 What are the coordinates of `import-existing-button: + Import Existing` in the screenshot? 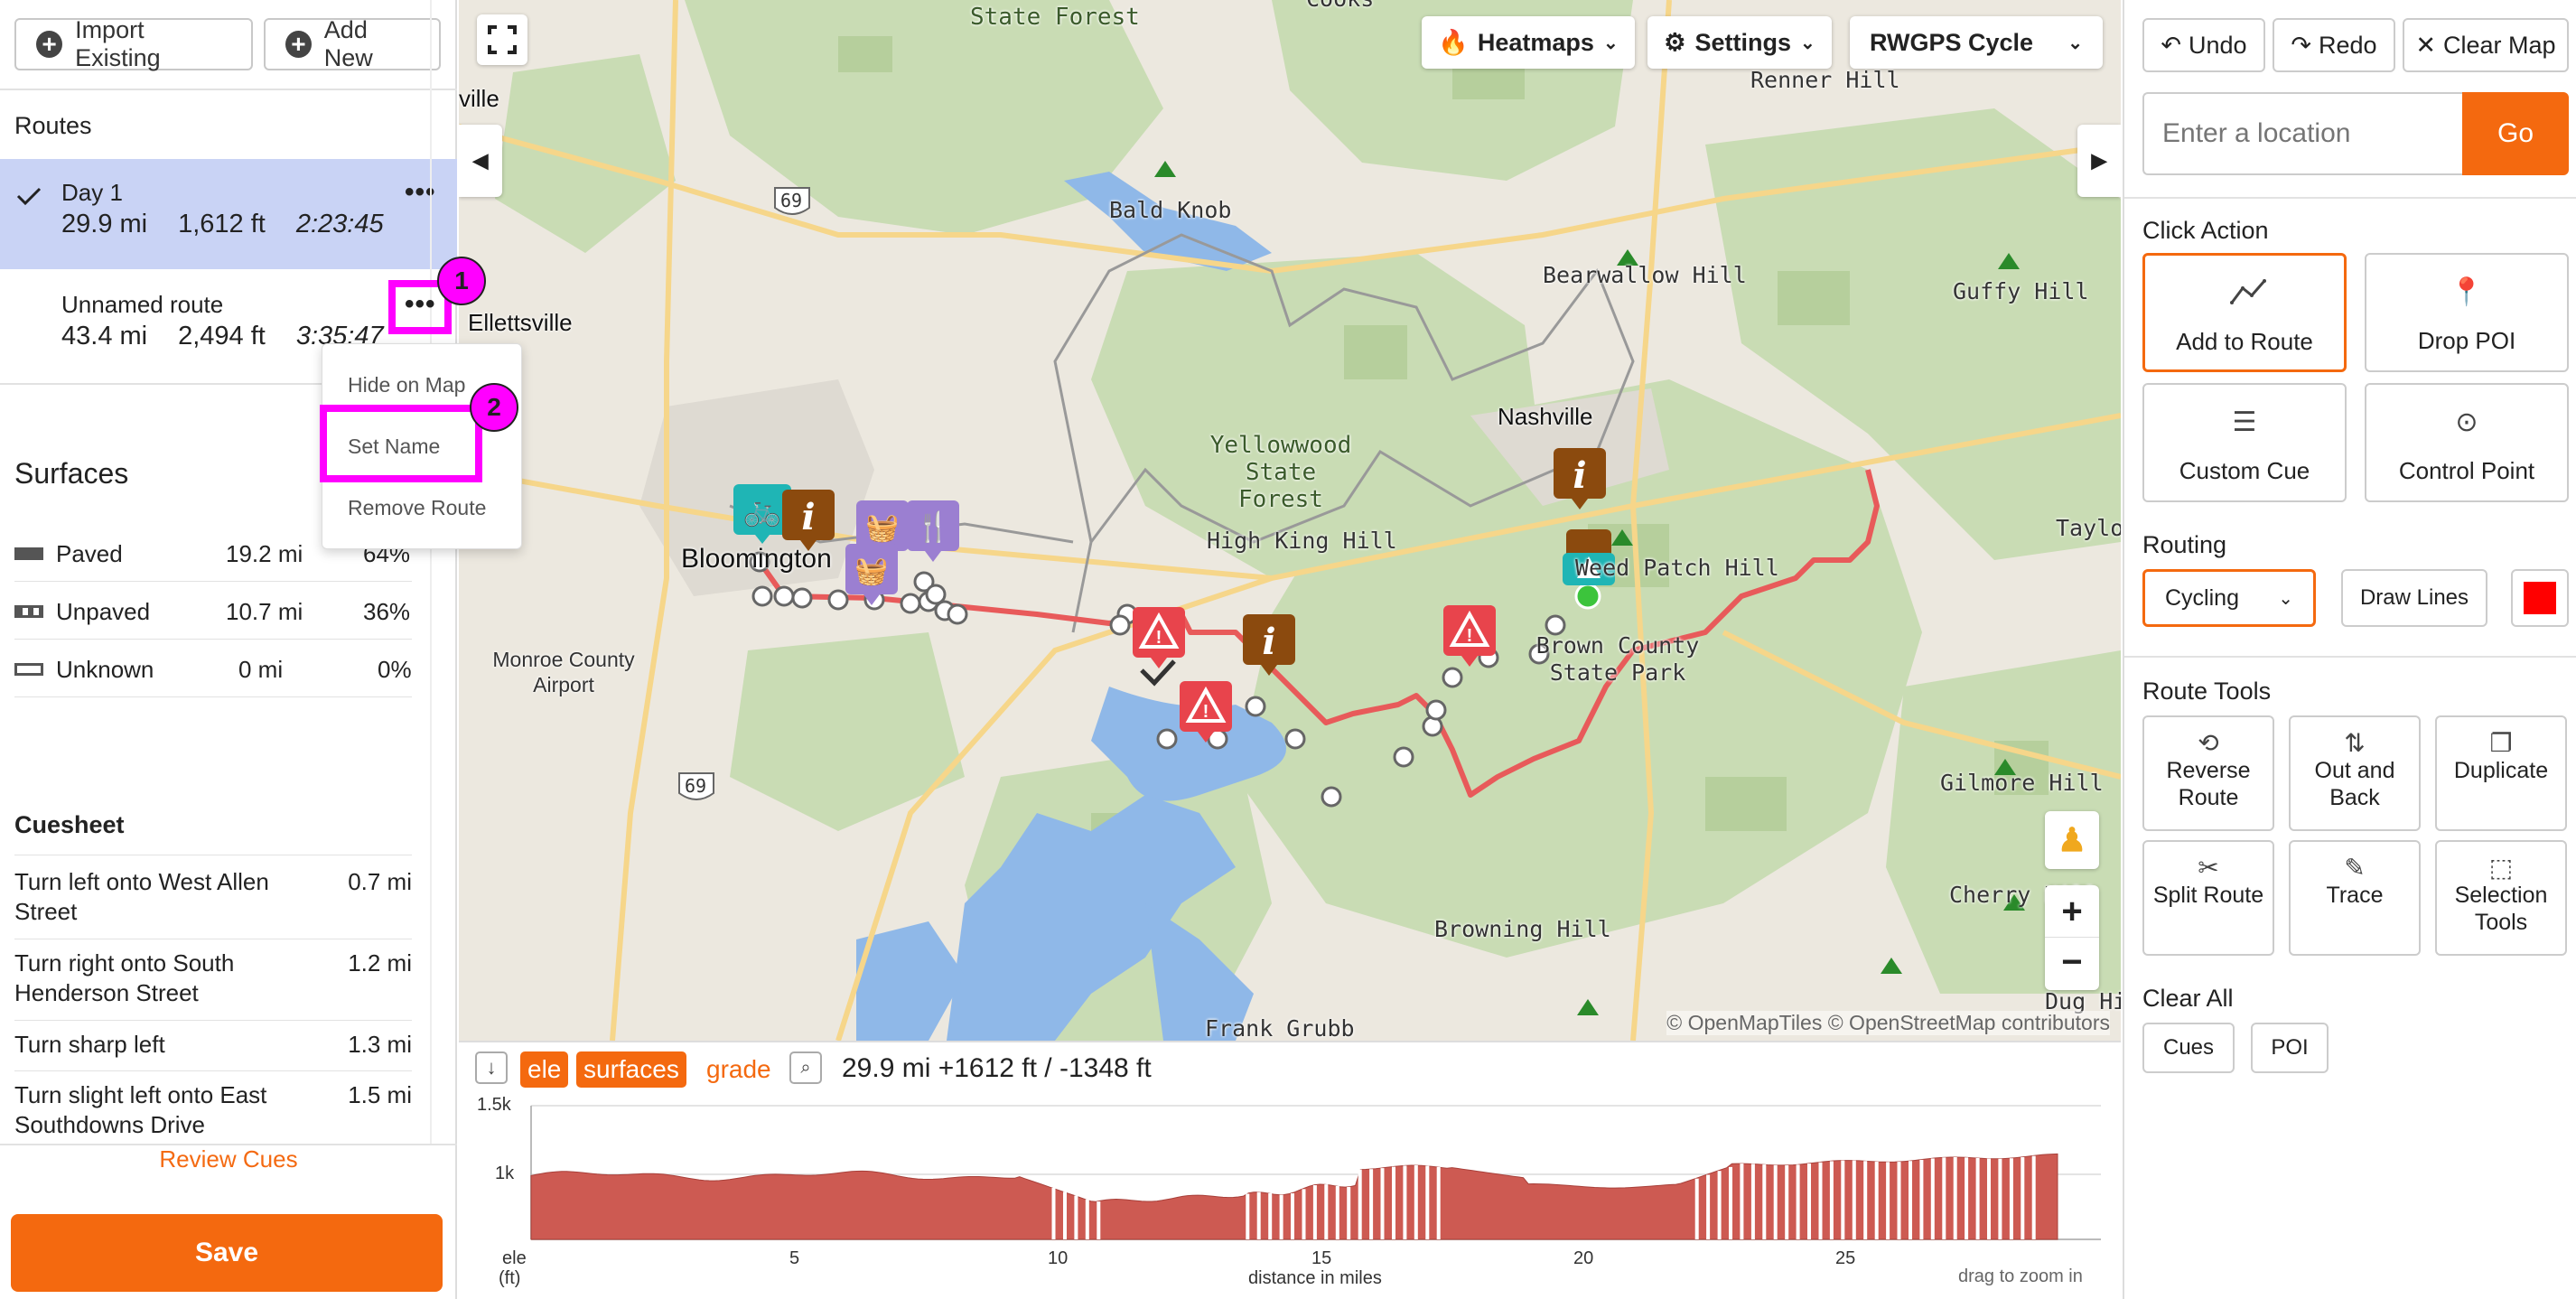 It's located at (133, 43).